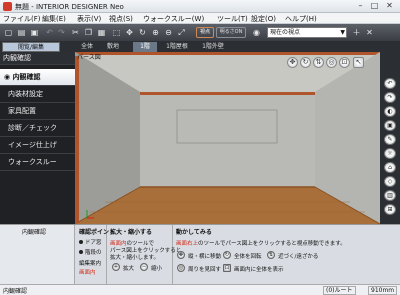 The image size is (400, 295). Describe the element at coordinates (131, 232) in the screenshot. I see `guide-zoom-title: 拡大・縮小する` at that location.